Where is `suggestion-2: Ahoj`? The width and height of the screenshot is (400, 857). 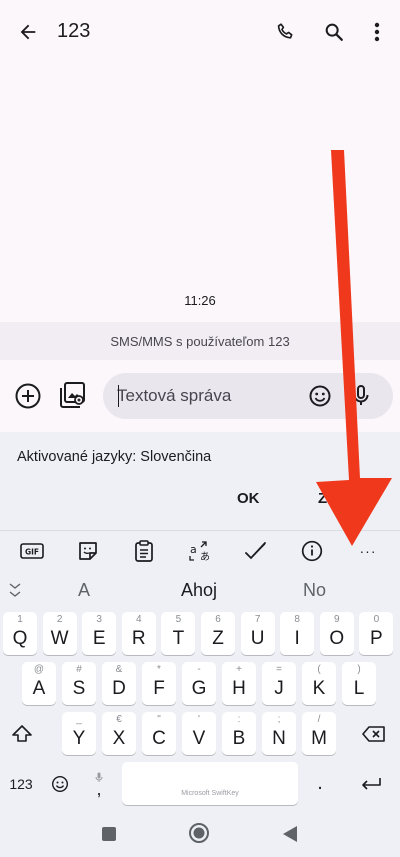
suggestion-2: Ahoj is located at coordinates (199, 590).